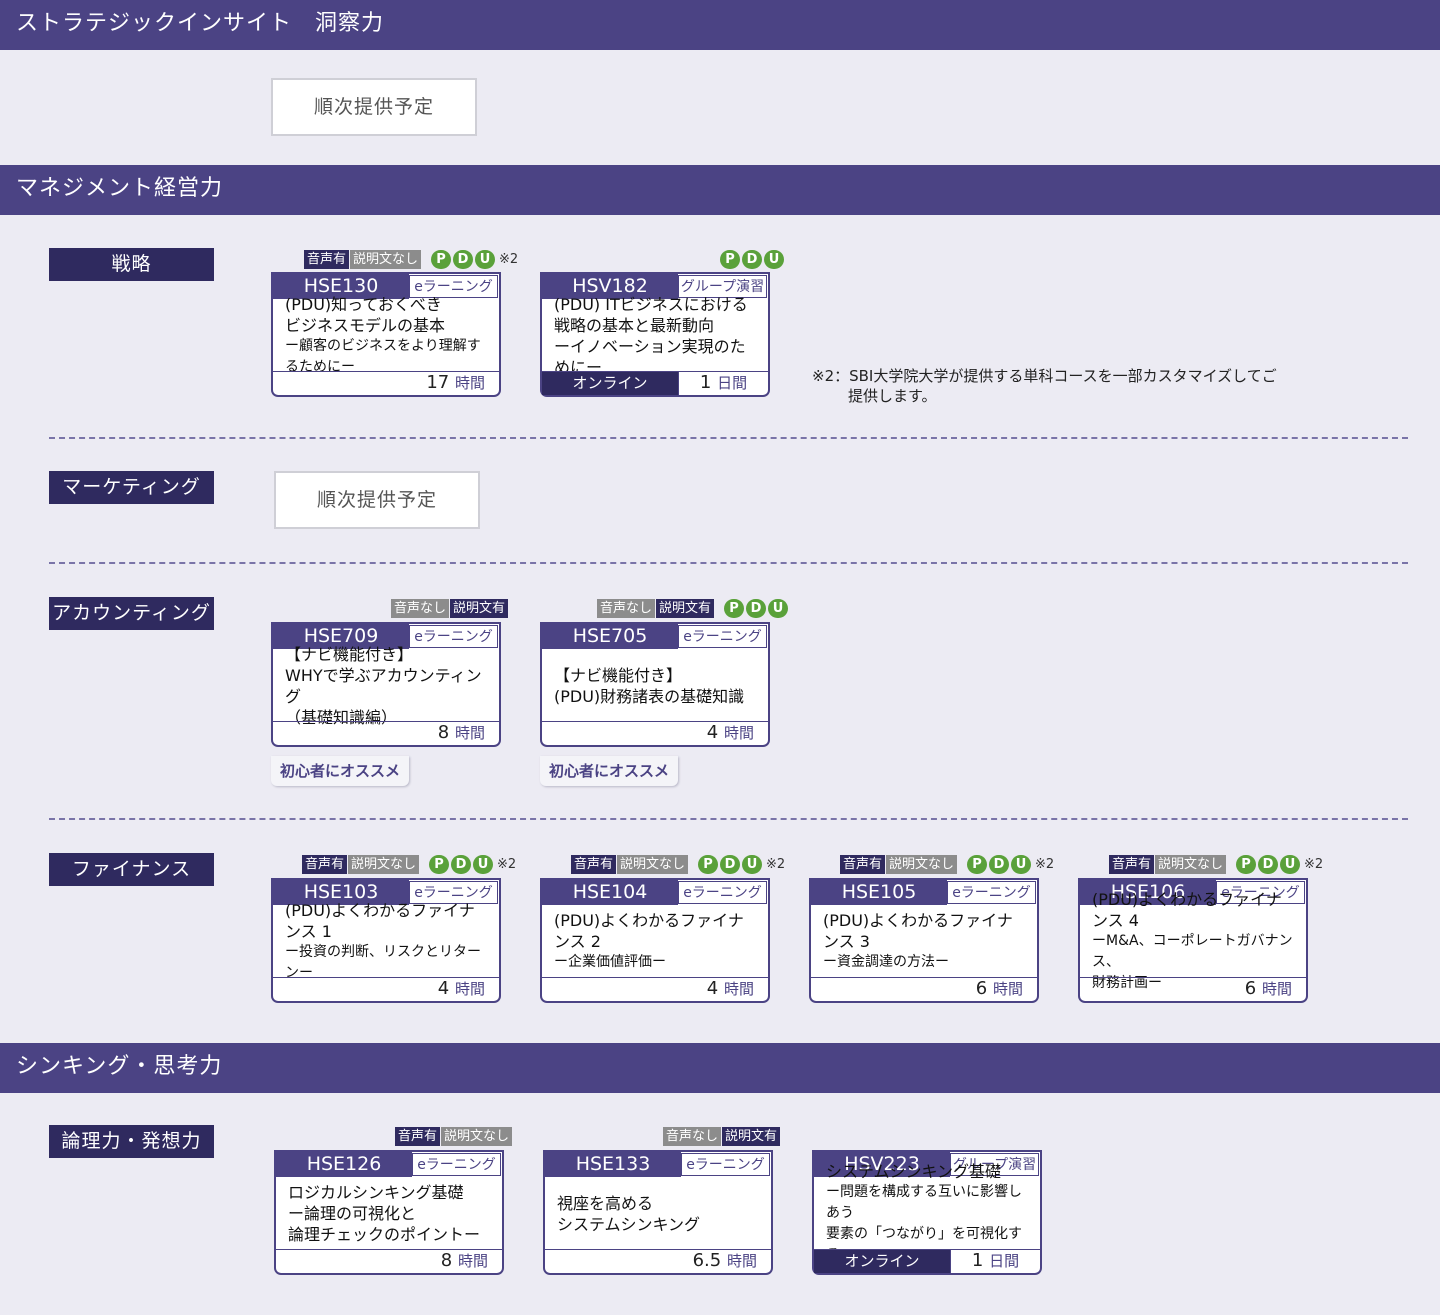 This screenshot has width=1440, height=1315. I want to click on section-header-management: マネジメント経営力, so click(720, 190).